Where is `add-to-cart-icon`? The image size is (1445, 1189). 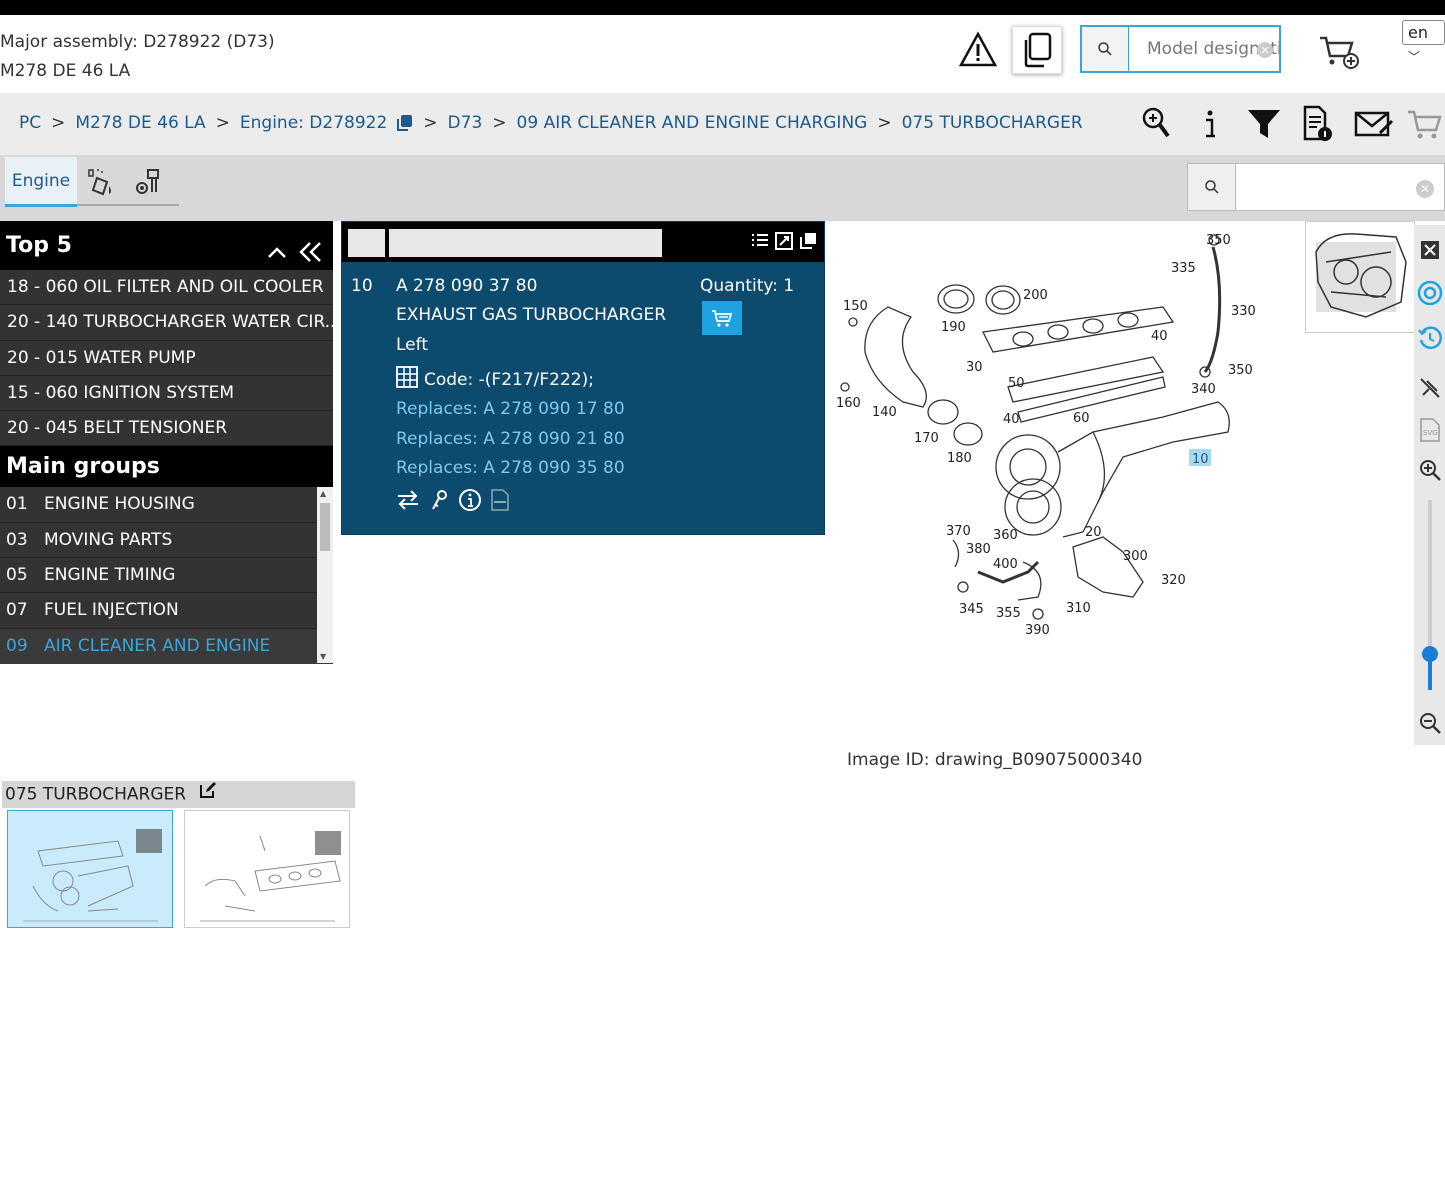 add-to-cart-icon is located at coordinates (1339, 52).